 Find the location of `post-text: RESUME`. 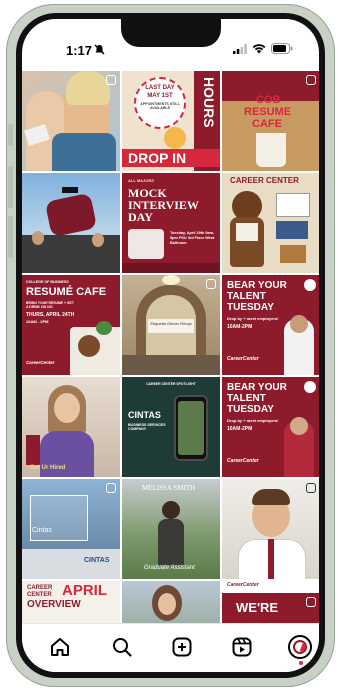

post-text: RESUME is located at coordinates (268, 112).